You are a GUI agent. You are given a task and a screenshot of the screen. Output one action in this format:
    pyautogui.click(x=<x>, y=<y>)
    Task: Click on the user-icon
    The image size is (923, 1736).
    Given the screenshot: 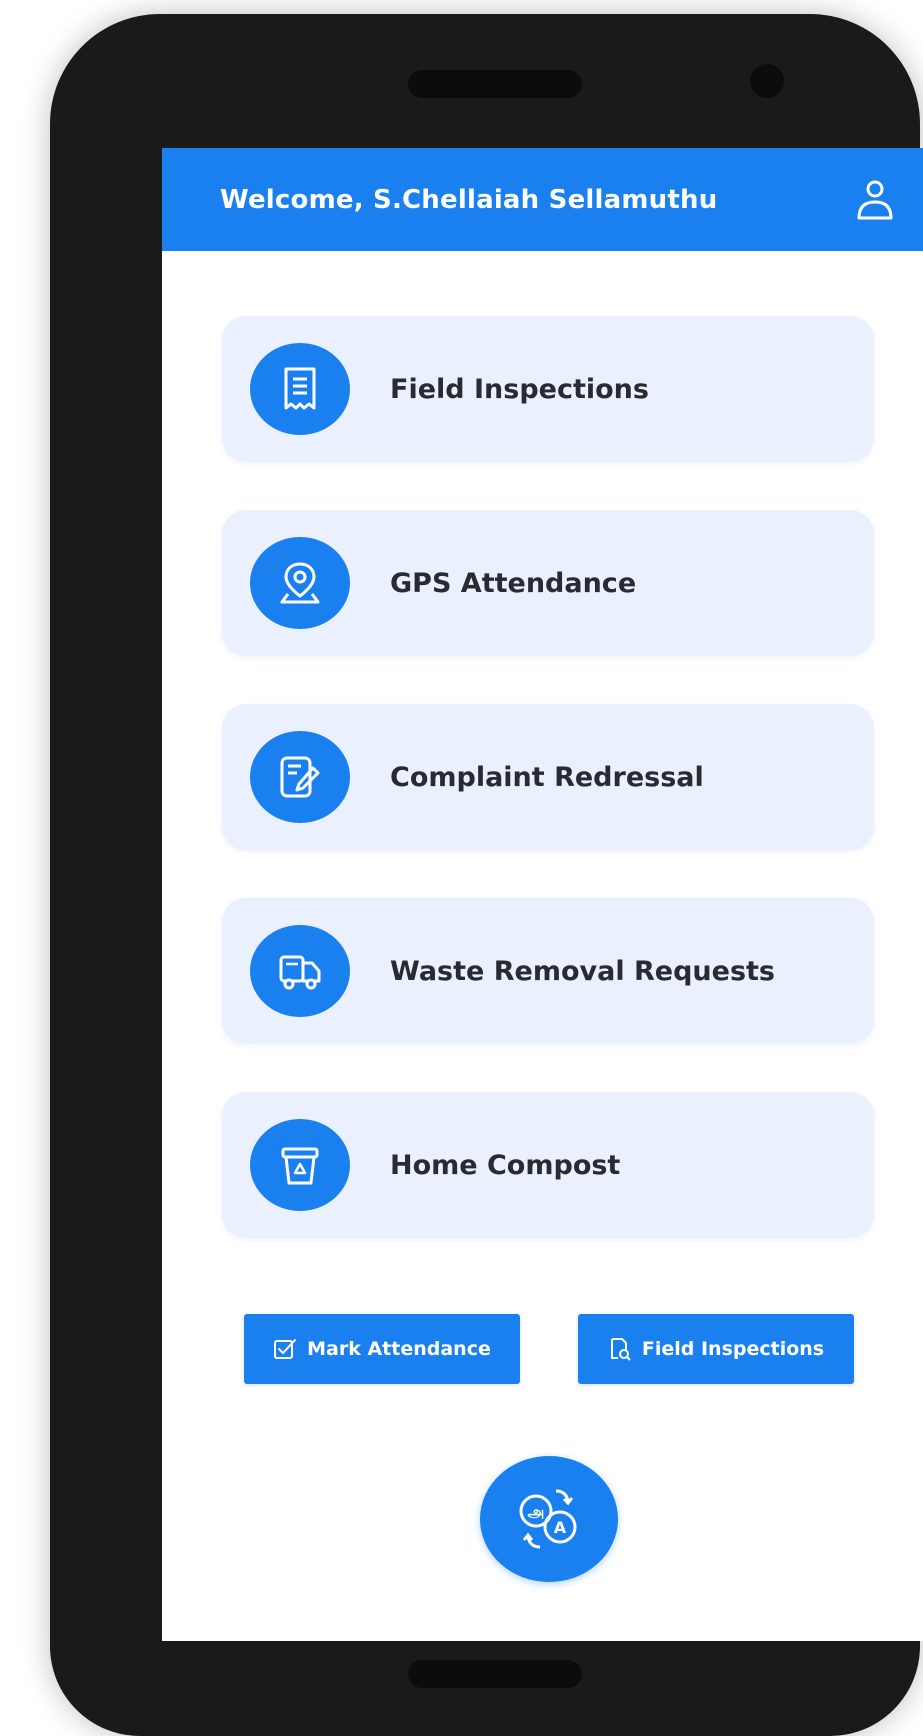 What is the action you would take?
    pyautogui.click(x=875, y=199)
    